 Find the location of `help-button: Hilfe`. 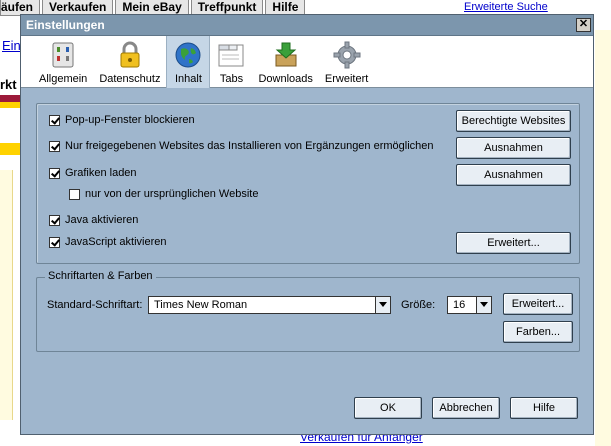

help-button: Hilfe is located at coordinates (544, 408).